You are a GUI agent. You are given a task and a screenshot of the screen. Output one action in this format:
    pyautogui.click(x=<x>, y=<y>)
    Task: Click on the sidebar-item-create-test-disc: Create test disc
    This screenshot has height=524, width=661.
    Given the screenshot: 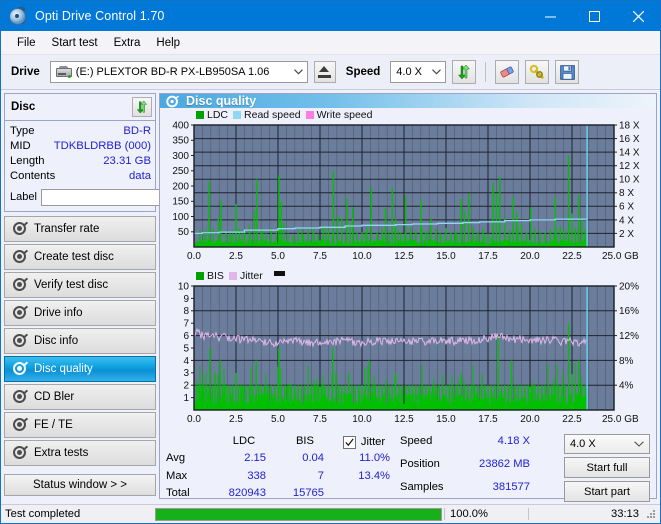 What is the action you would take?
    pyautogui.click(x=80, y=257)
    